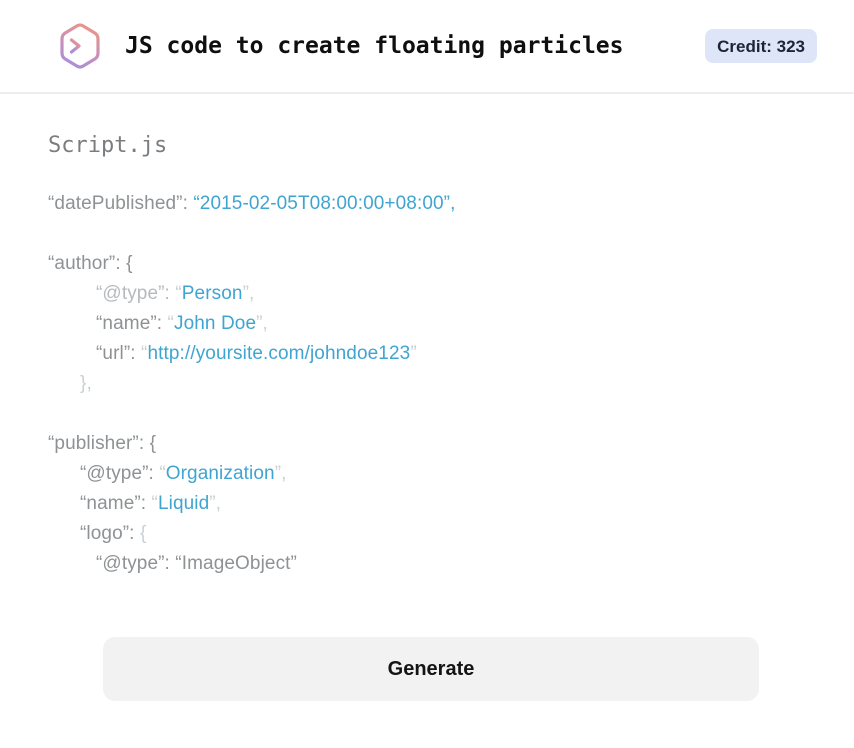 This screenshot has width=854, height=748. I want to click on code-line: “publisher”: {, so click(102, 443).